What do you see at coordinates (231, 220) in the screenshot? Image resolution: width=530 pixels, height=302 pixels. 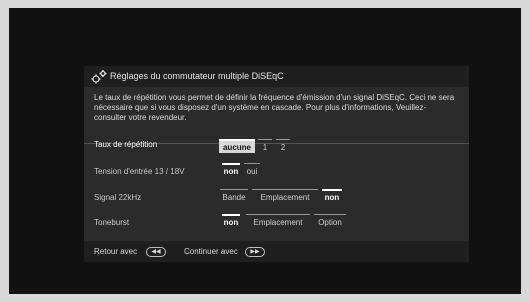 I see `option-toneburst-non: non` at bounding box center [231, 220].